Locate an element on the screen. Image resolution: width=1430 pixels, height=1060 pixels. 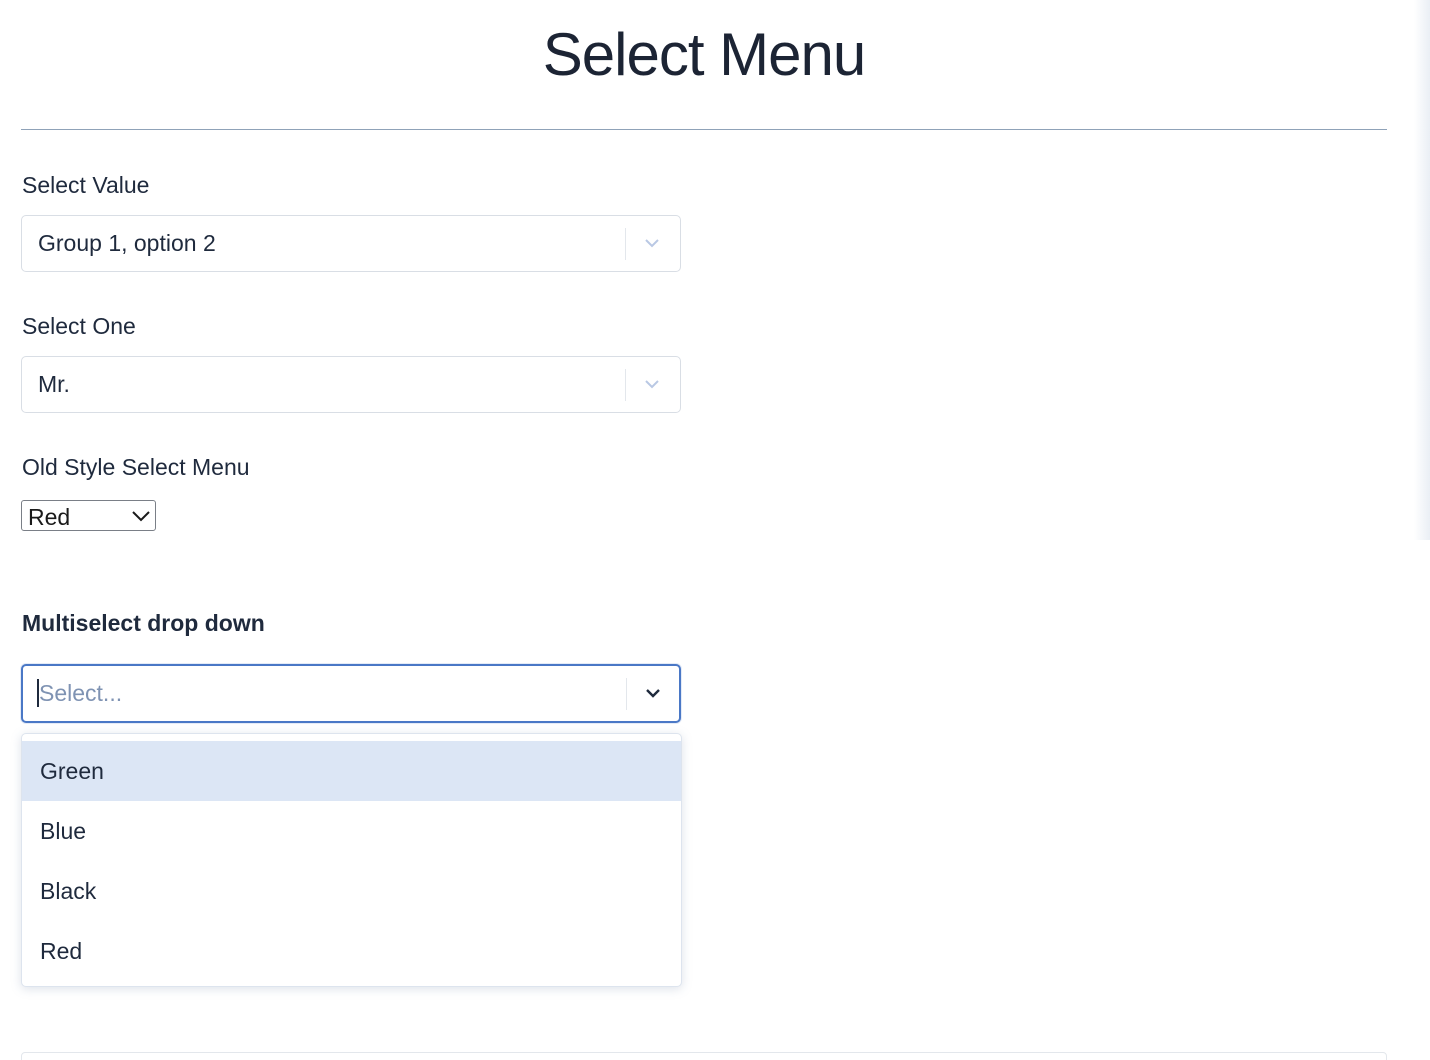
old-style-select: Red is located at coordinates (88, 515).